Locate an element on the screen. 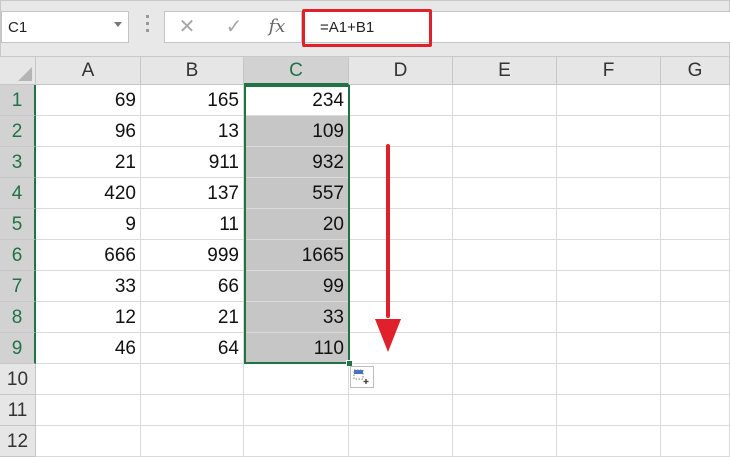 This screenshot has width=730, height=457. cell-b7: 66 is located at coordinates (192, 286).